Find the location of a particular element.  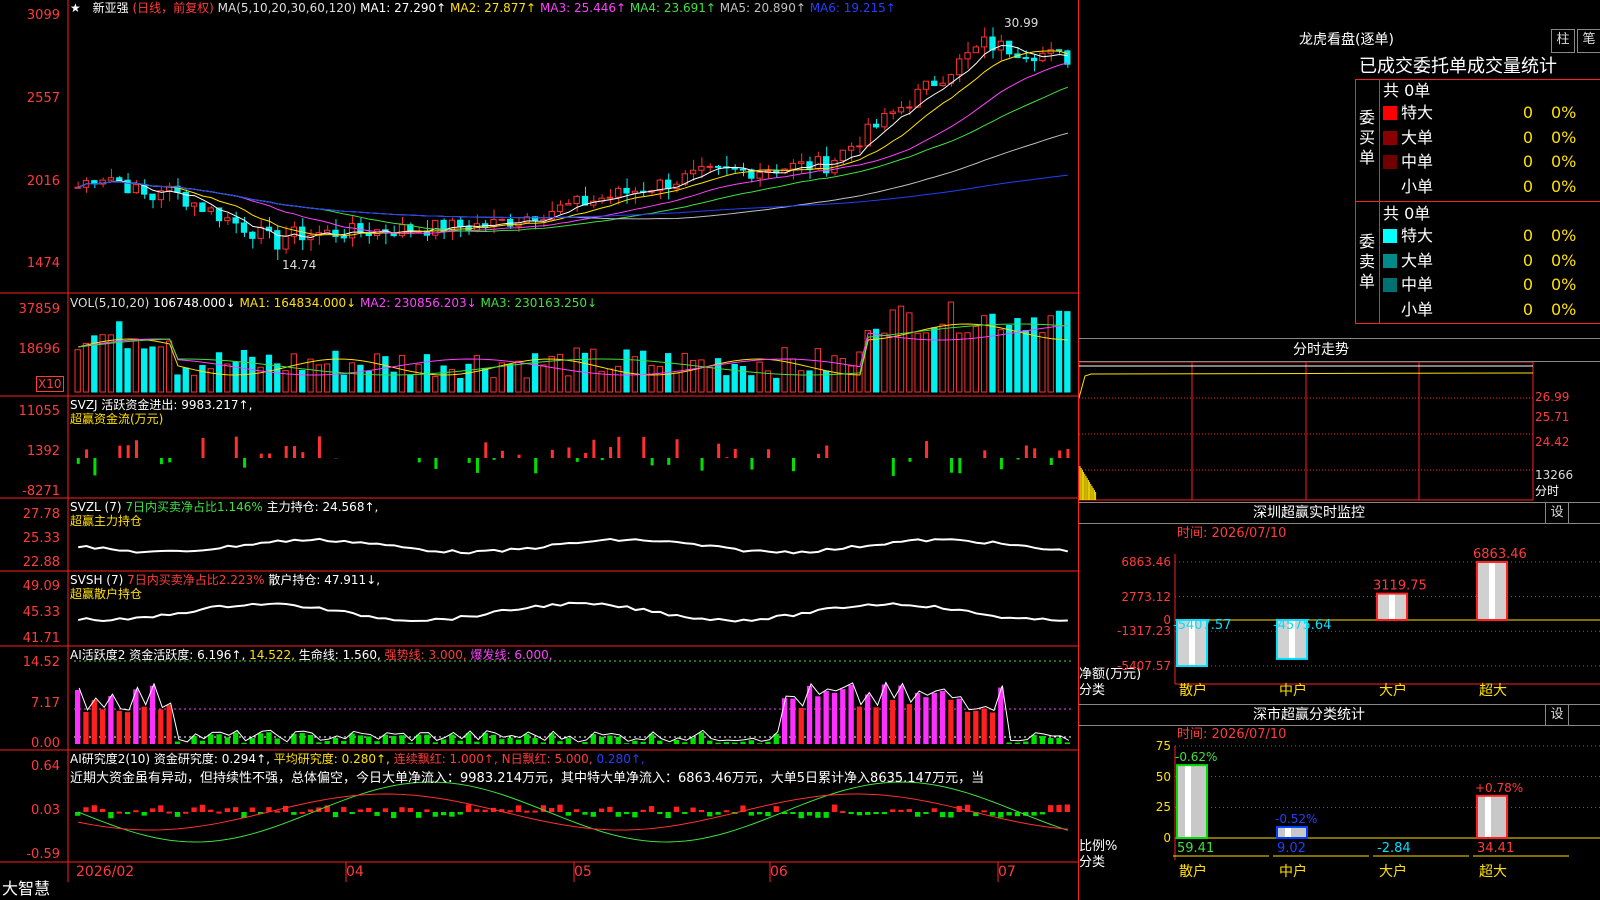

classify-xlabel: 分类 is located at coordinates (1092, 862).